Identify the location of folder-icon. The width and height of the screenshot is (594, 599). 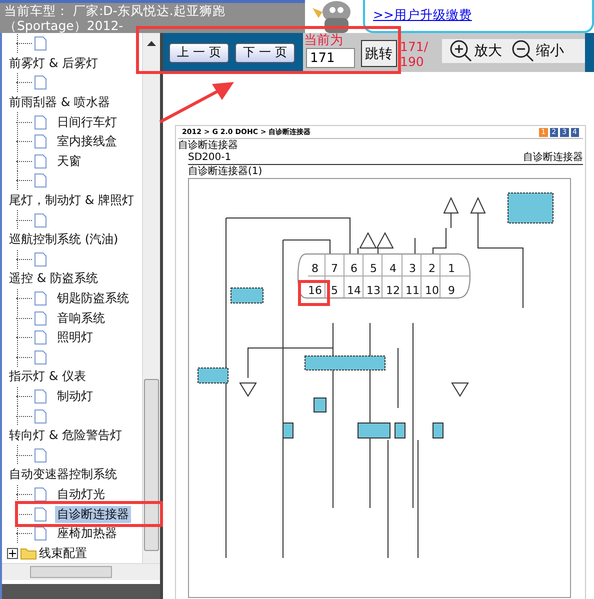
(28, 553).